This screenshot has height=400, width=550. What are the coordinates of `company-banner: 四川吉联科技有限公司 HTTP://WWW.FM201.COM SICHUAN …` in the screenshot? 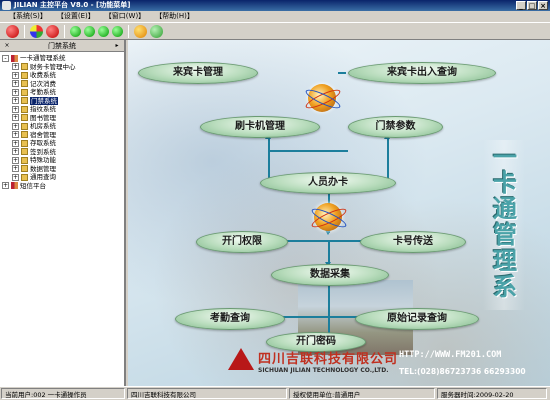 It's located at (389, 362).